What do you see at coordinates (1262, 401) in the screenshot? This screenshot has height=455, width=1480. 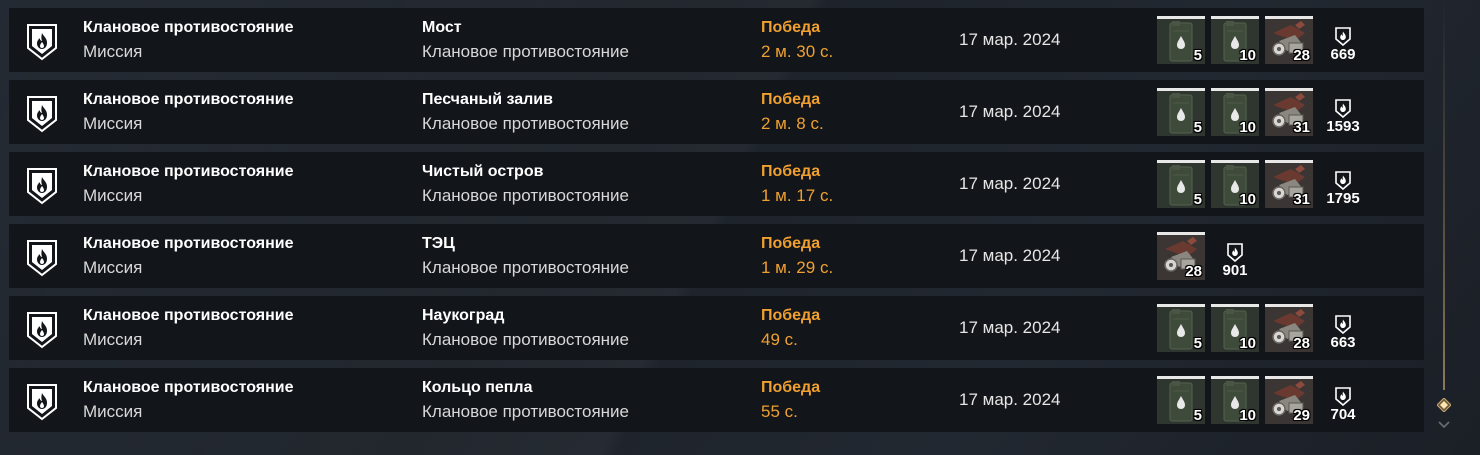 I see `rewards-list: 5 10 29 704` at bounding box center [1262, 401].